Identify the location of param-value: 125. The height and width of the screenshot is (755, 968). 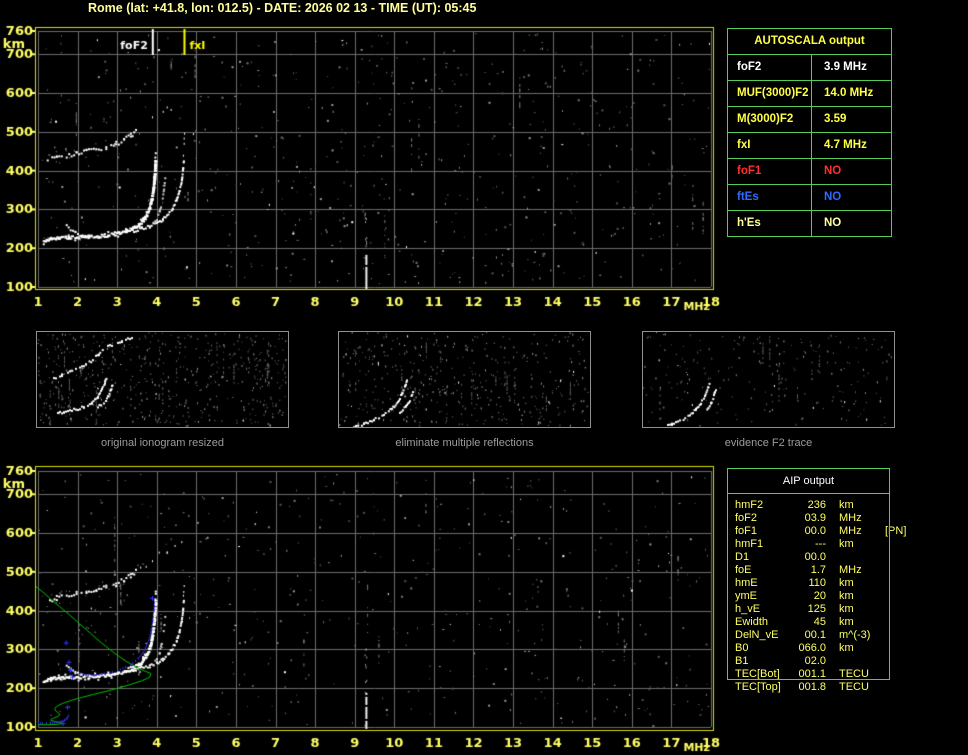
(816, 609).